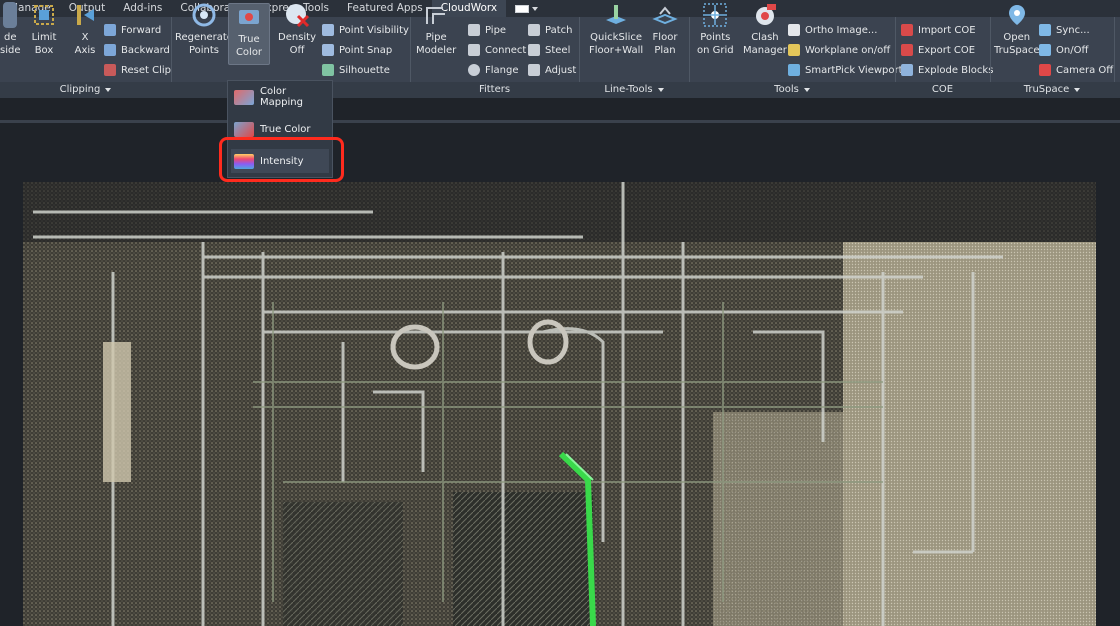 The height and width of the screenshot is (626, 1120). What do you see at coordinates (357, 50) in the screenshot?
I see `point-snap-button: Point Snap` at bounding box center [357, 50].